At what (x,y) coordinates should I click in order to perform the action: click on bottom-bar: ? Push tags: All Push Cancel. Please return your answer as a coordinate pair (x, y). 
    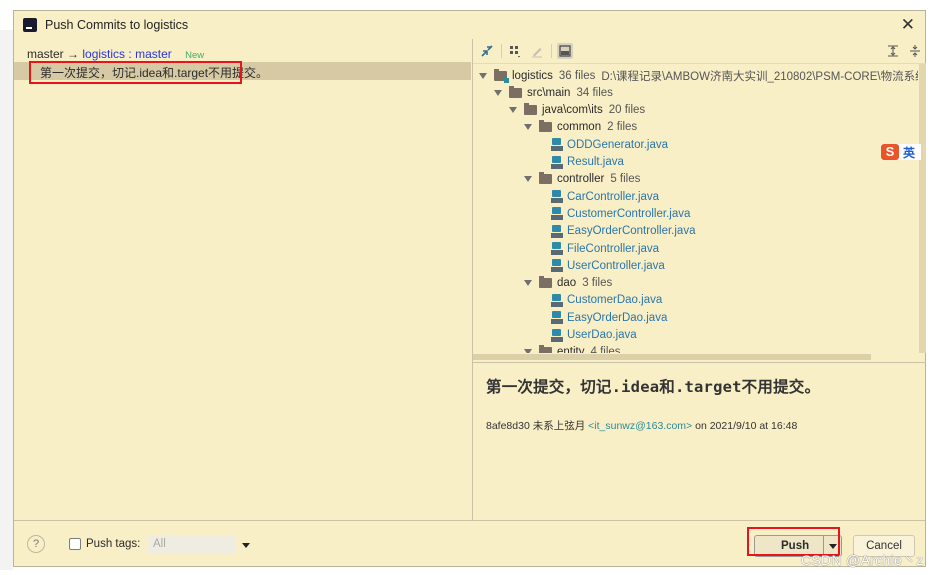
    Looking at the image, I should click on (469, 543).